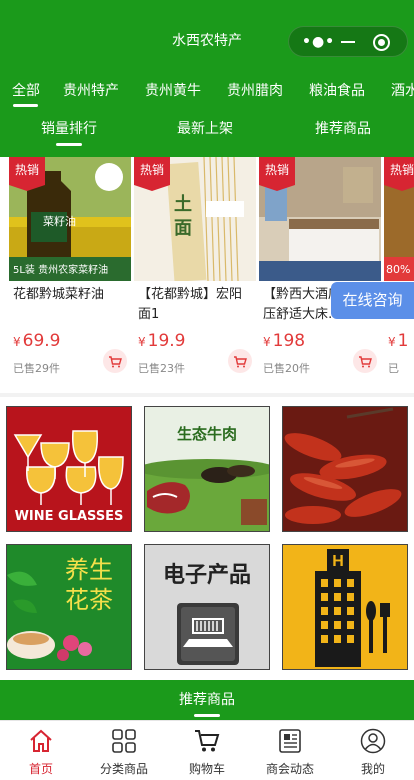 The height and width of the screenshot is (780, 414). Describe the element at coordinates (162, 341) in the screenshot. I see `product-price: ¥19.9` at that location.